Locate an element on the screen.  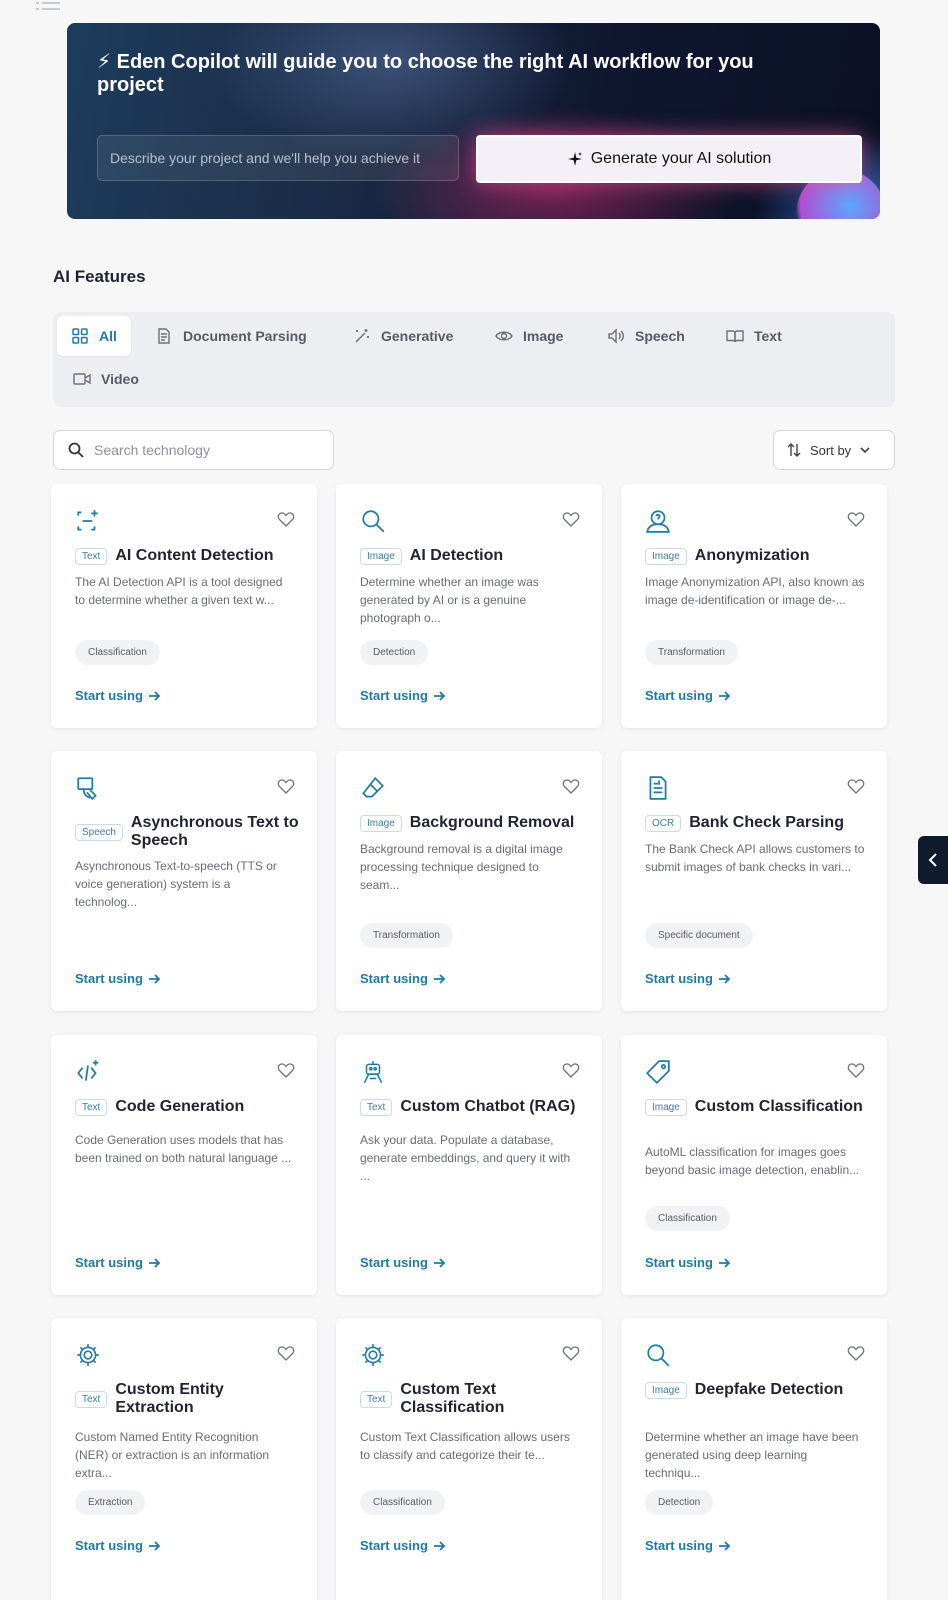
card-header: Text AI Content Detection is located at coordinates (188, 556).